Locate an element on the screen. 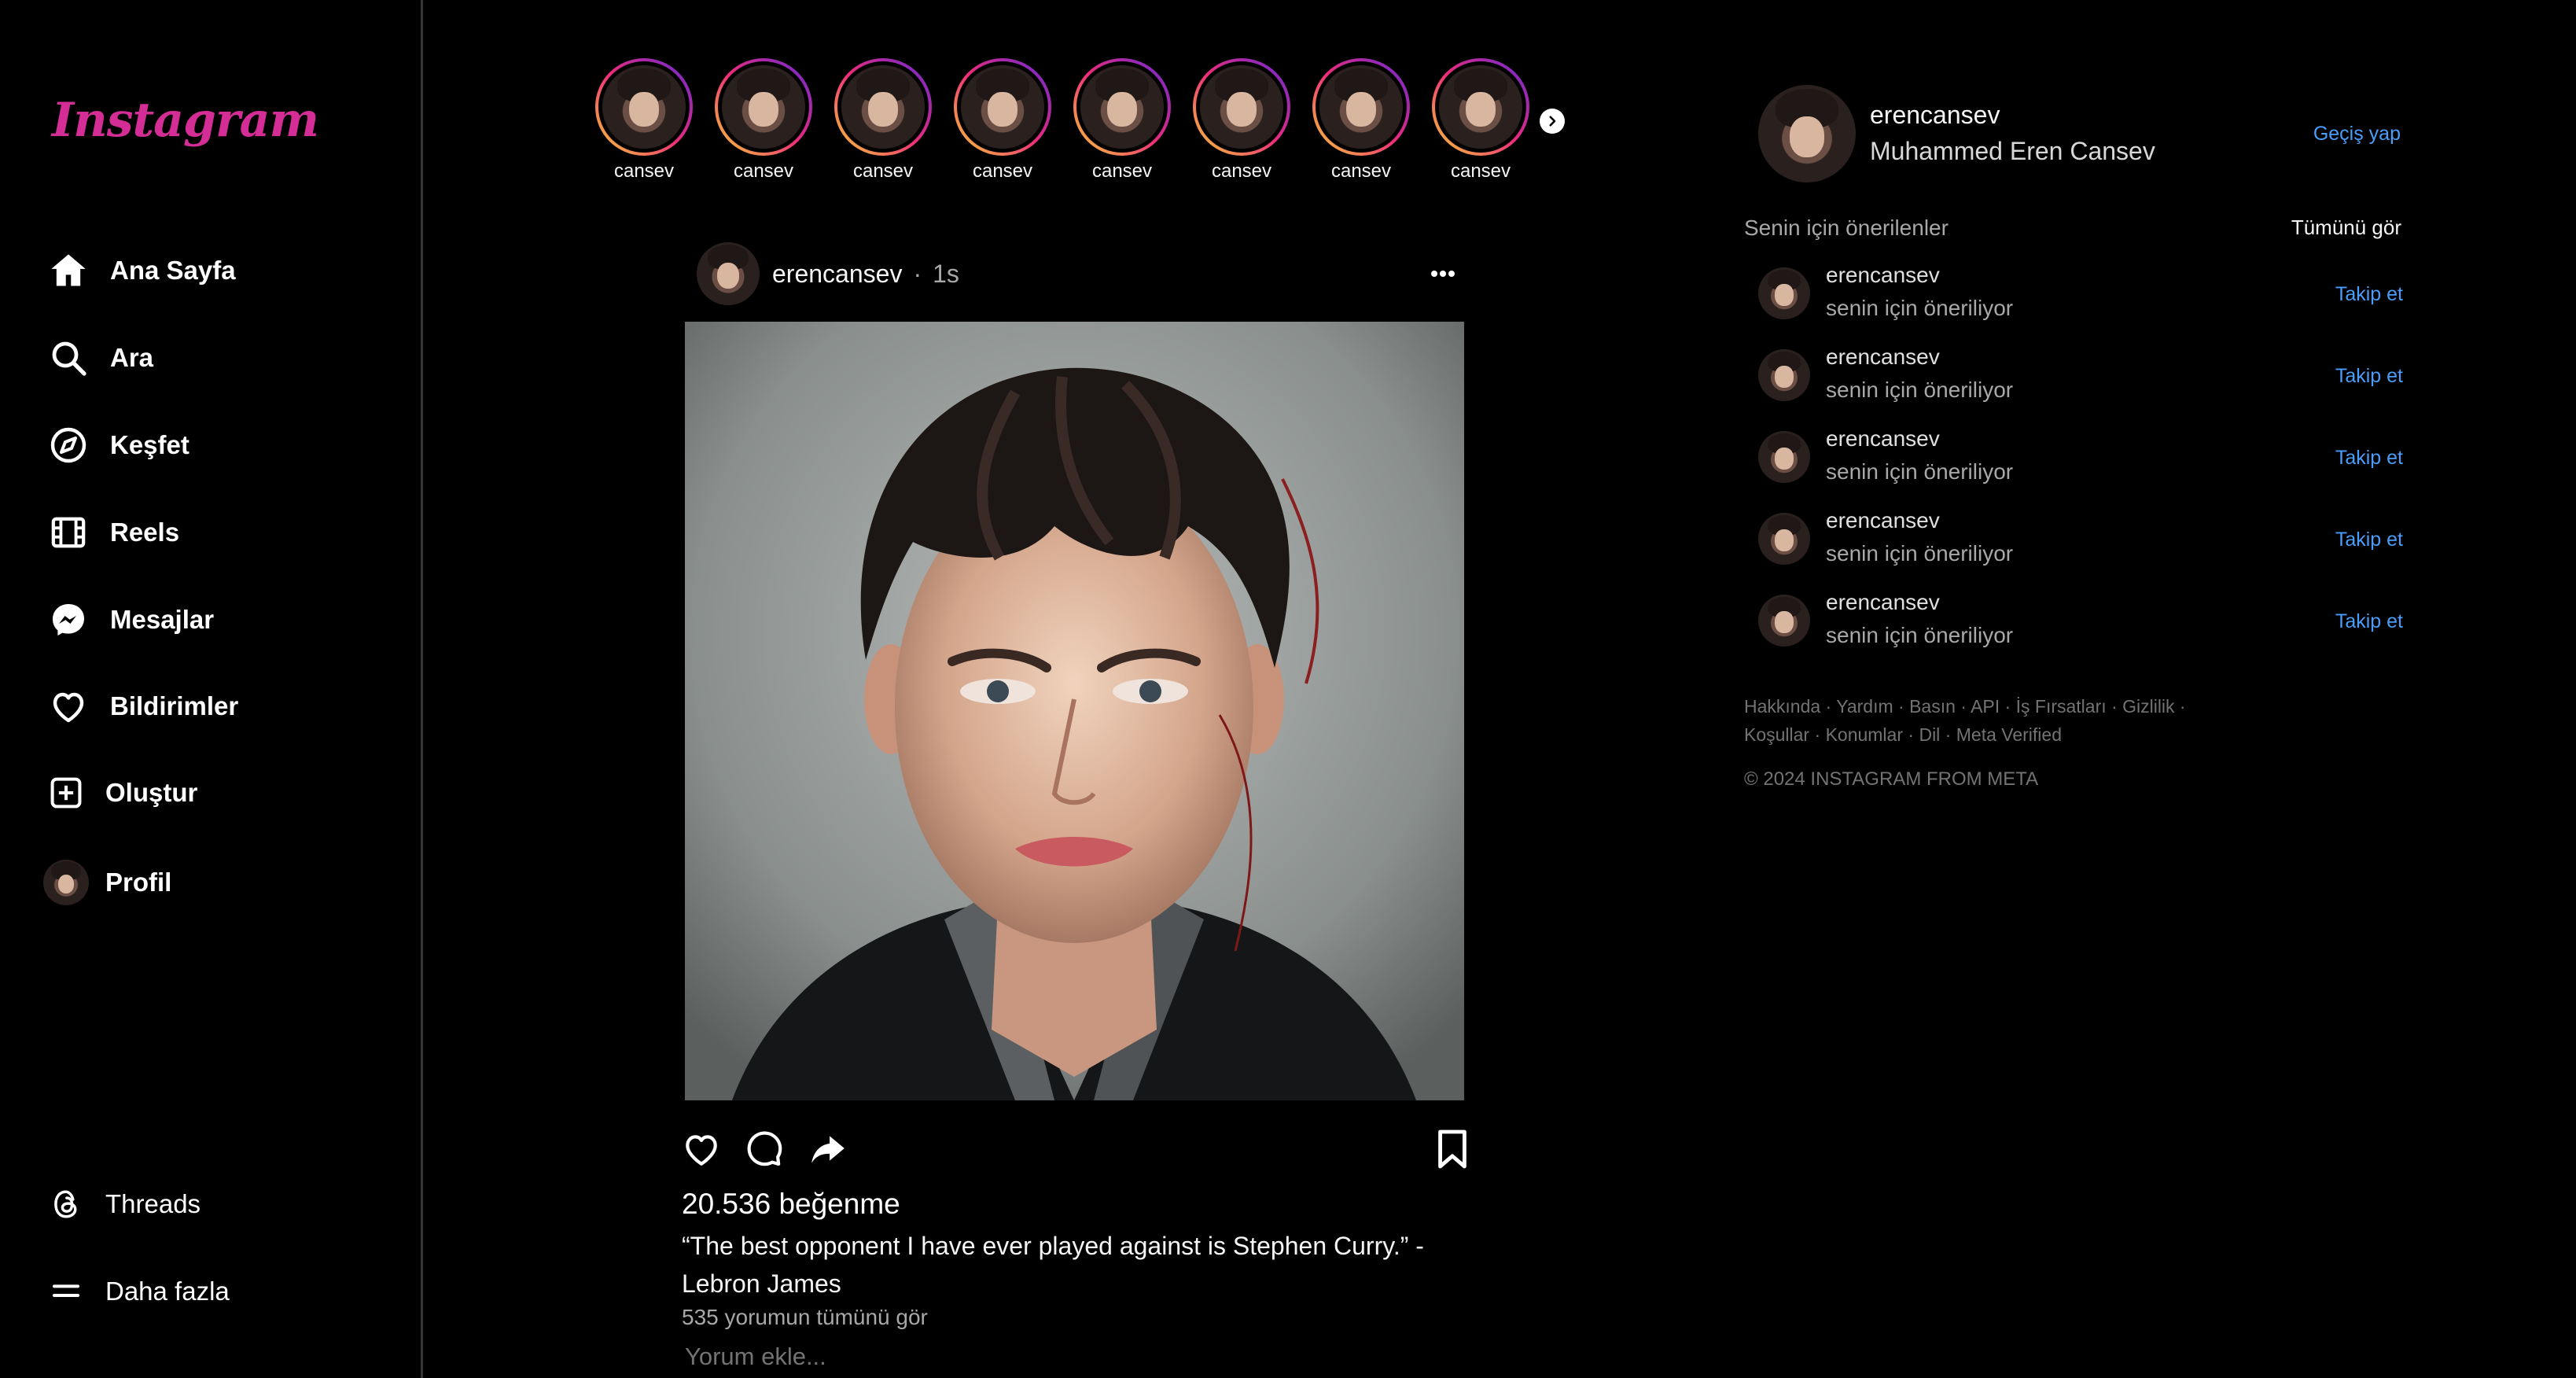 This screenshot has height=1378, width=2576. footer-link-help: Yardım is located at coordinates (1865, 706).